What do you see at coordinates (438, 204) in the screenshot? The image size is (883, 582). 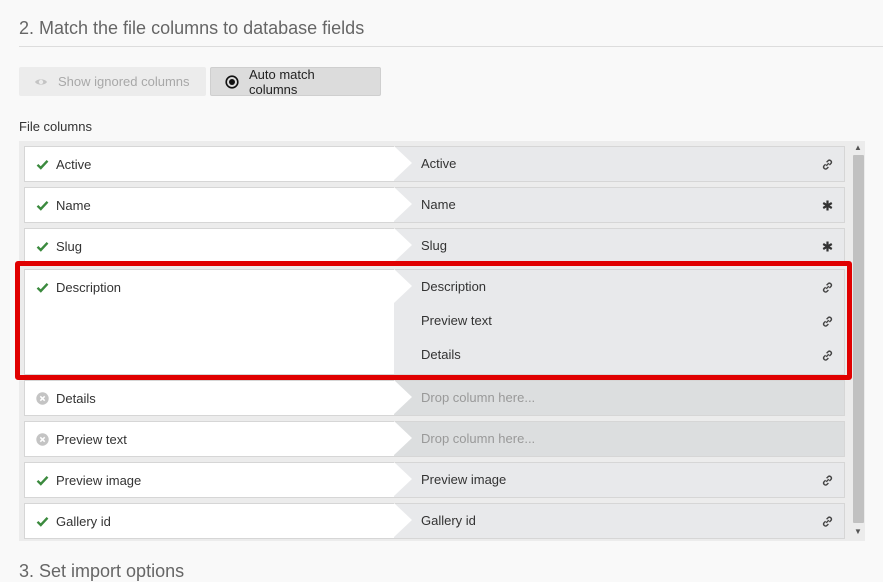 I see `db-field-label: Name` at bounding box center [438, 204].